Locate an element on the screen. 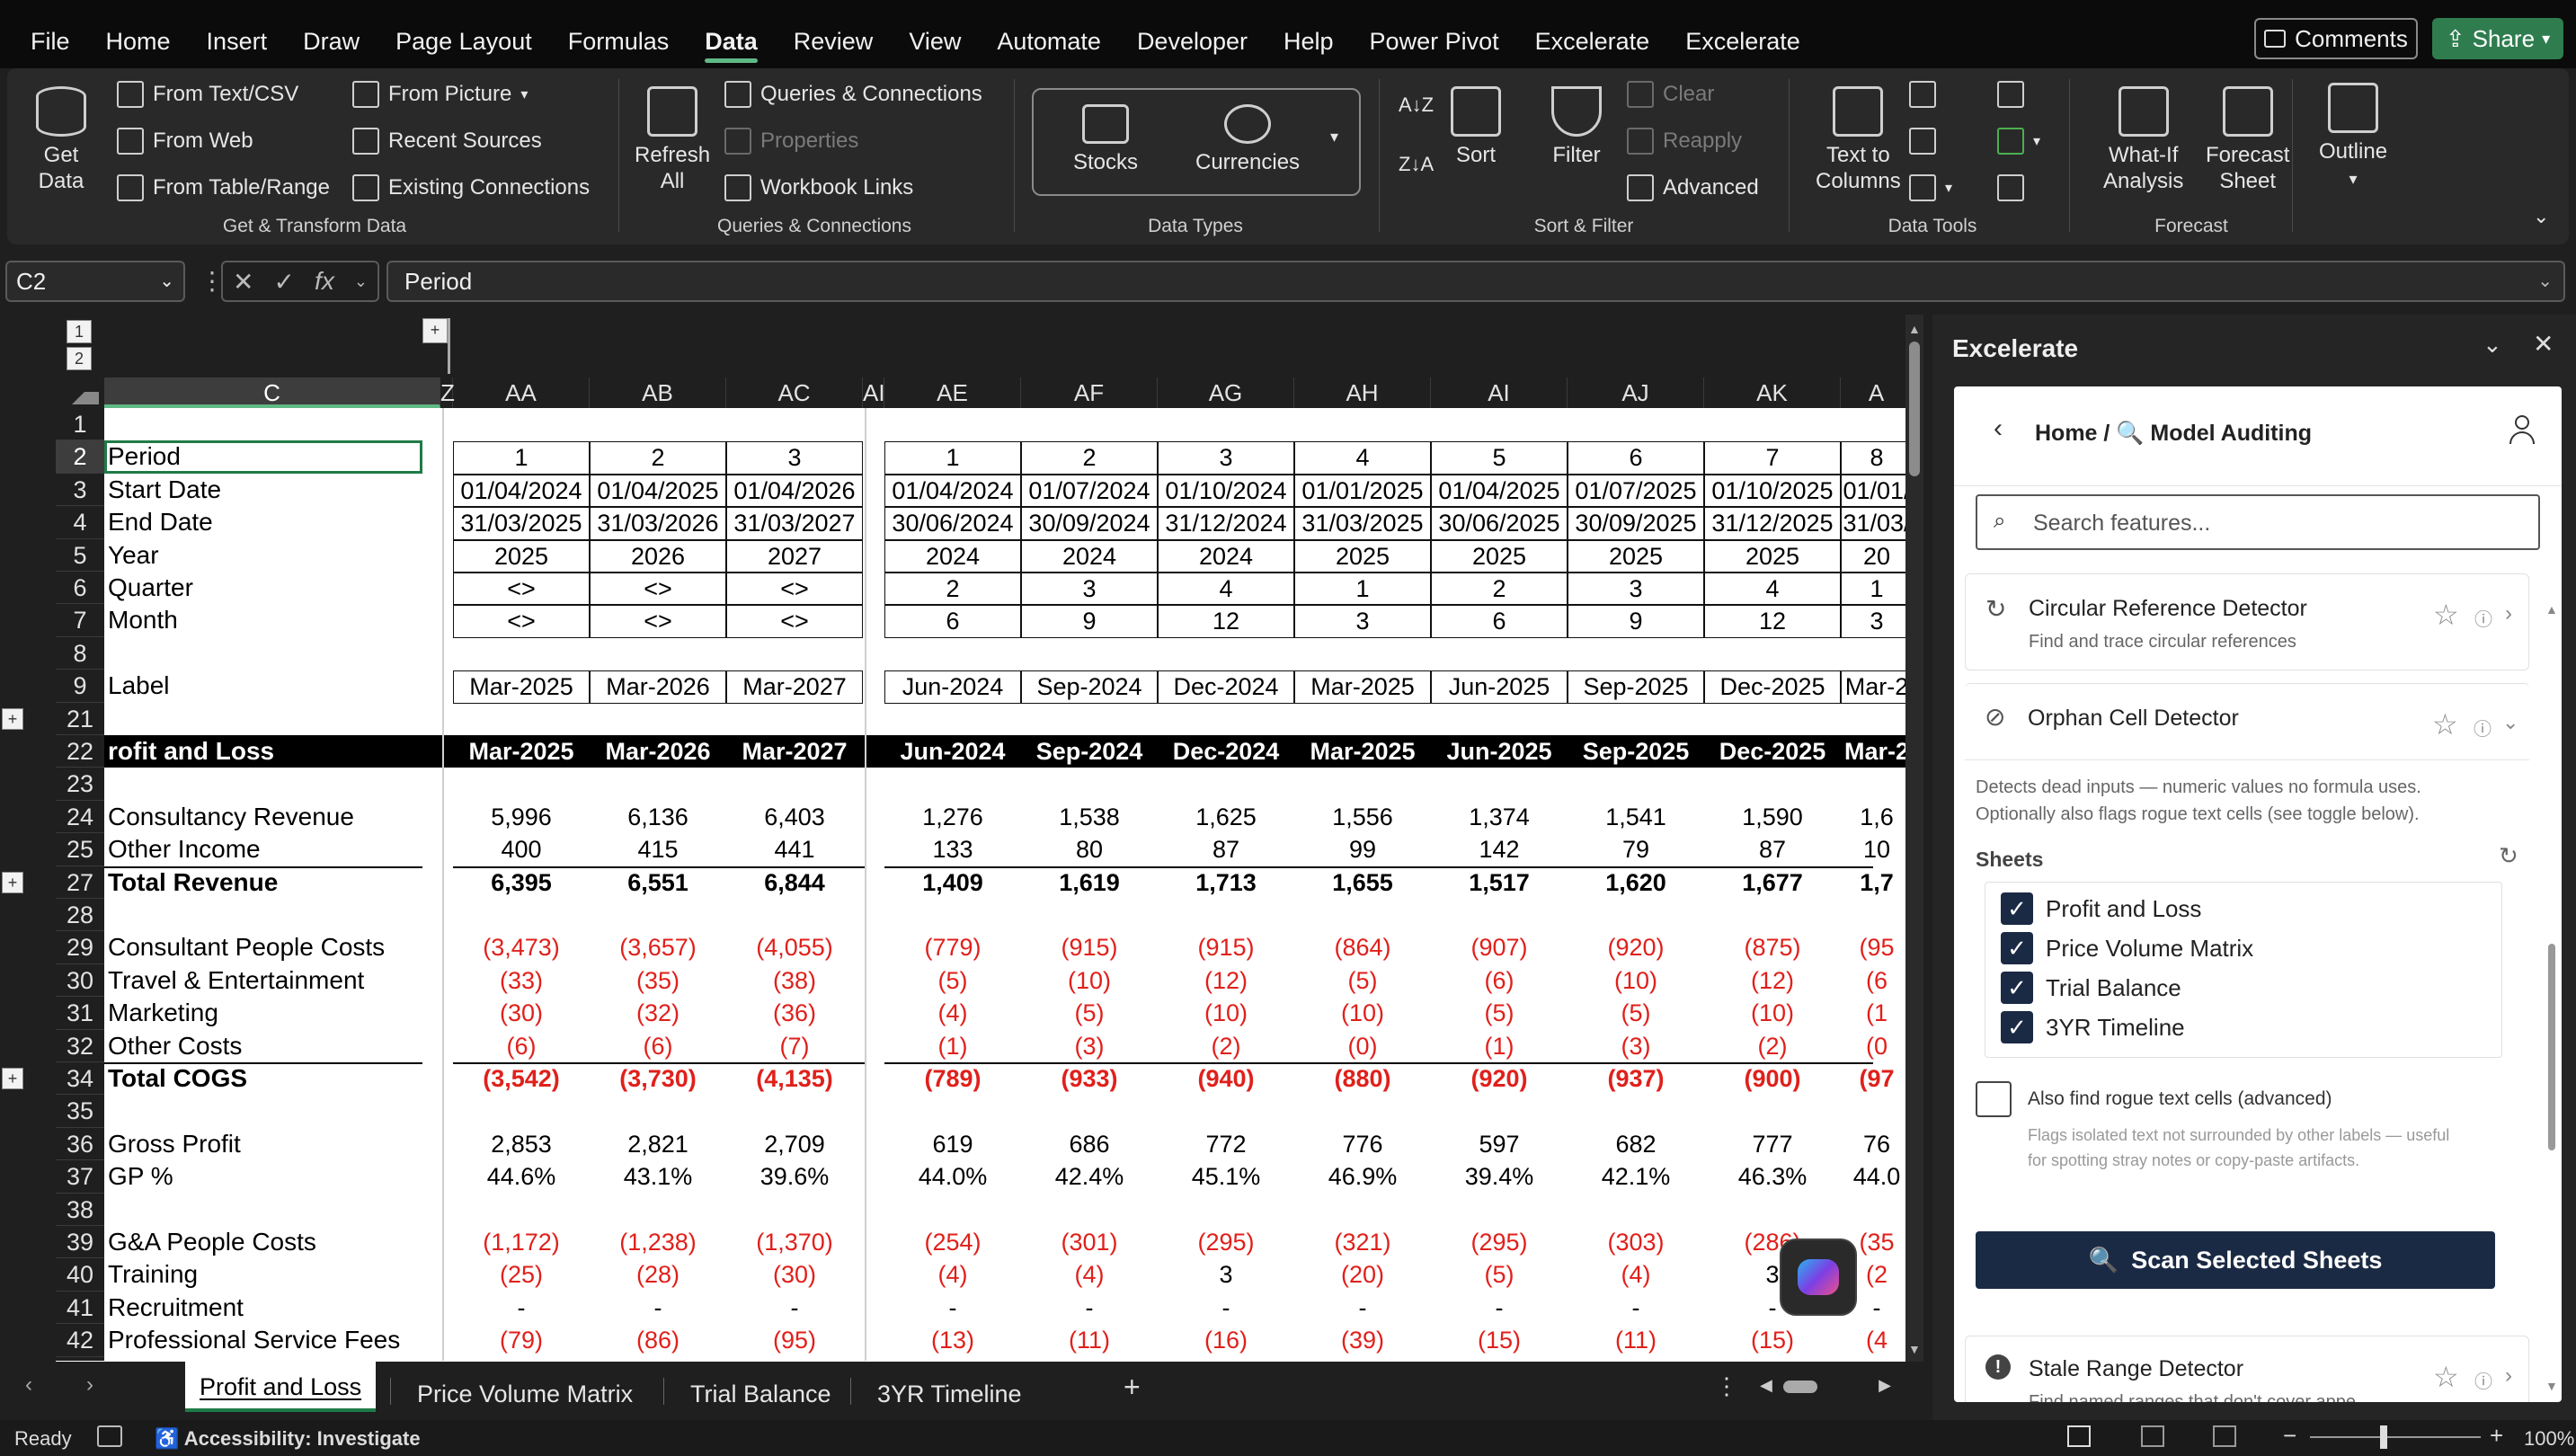 The image size is (2576, 1456). column-header-a: A is located at coordinates (1877, 392).